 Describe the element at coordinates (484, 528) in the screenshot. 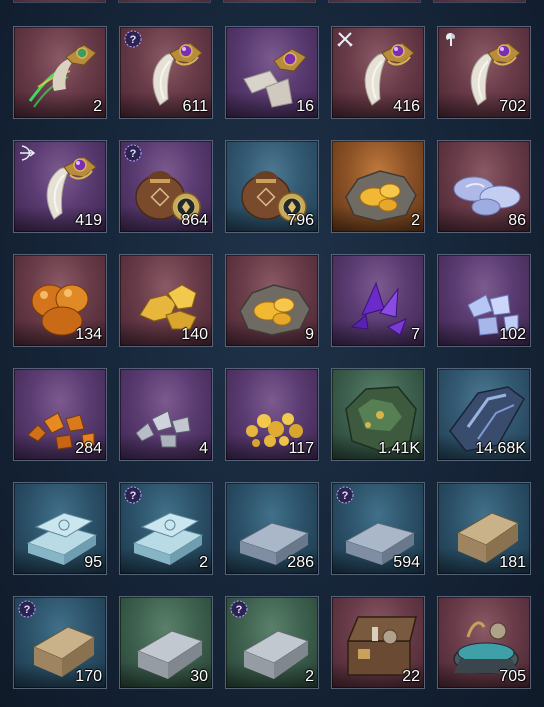

I see `inventory-slot-bronze-ingot: 181` at that location.